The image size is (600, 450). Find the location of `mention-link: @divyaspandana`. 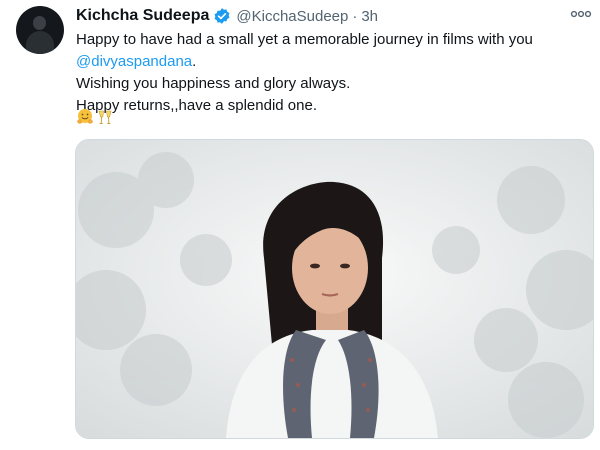

mention-link: @divyaspandana is located at coordinates (134, 61).